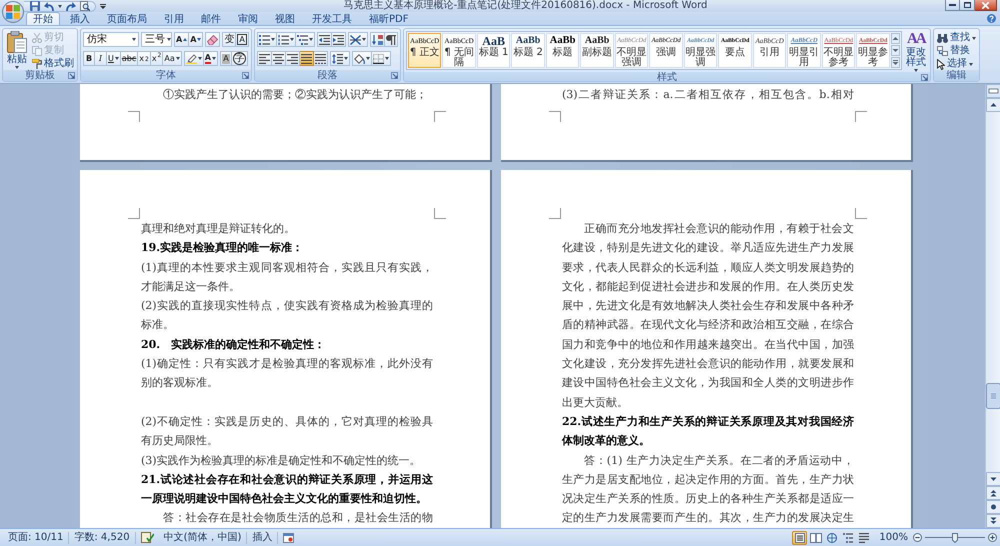  I want to click on bold-button: B, so click(89, 58).